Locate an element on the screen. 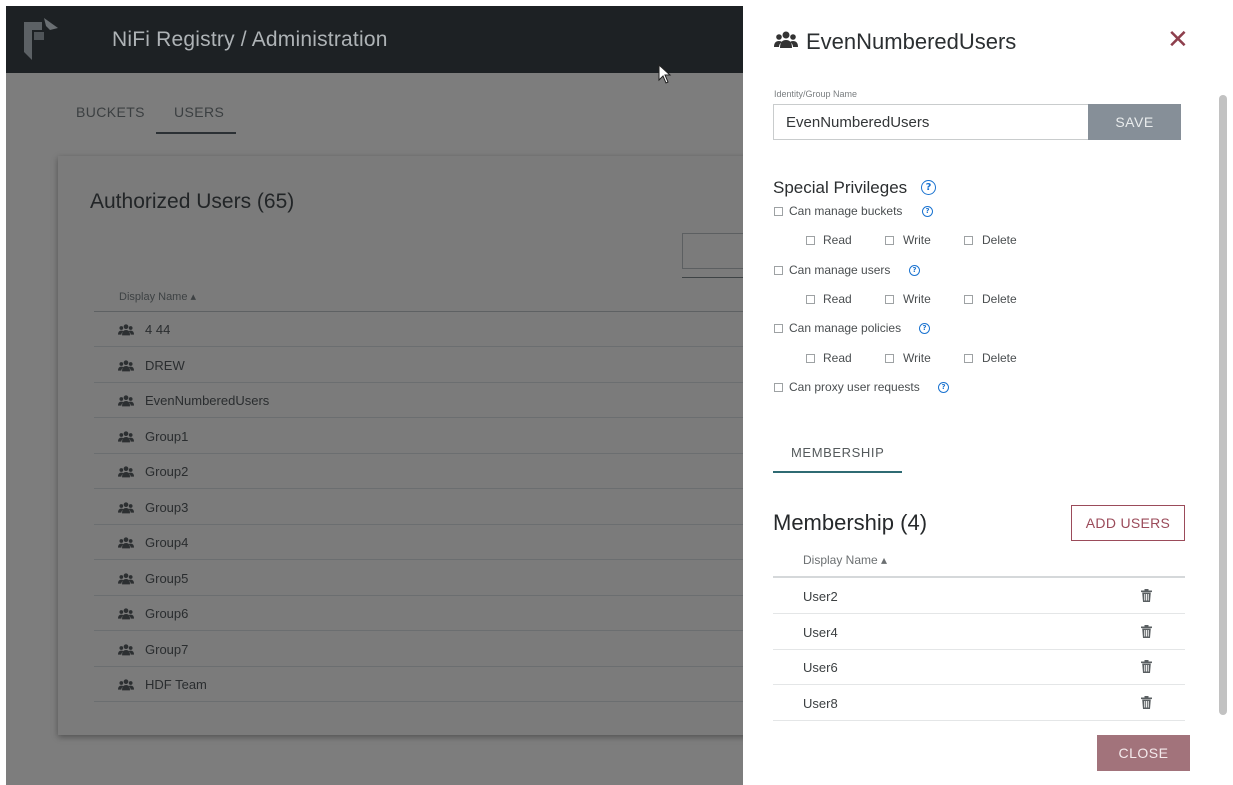 The image size is (1233, 785). table-row: HDF Team is located at coordinates (418, 684).